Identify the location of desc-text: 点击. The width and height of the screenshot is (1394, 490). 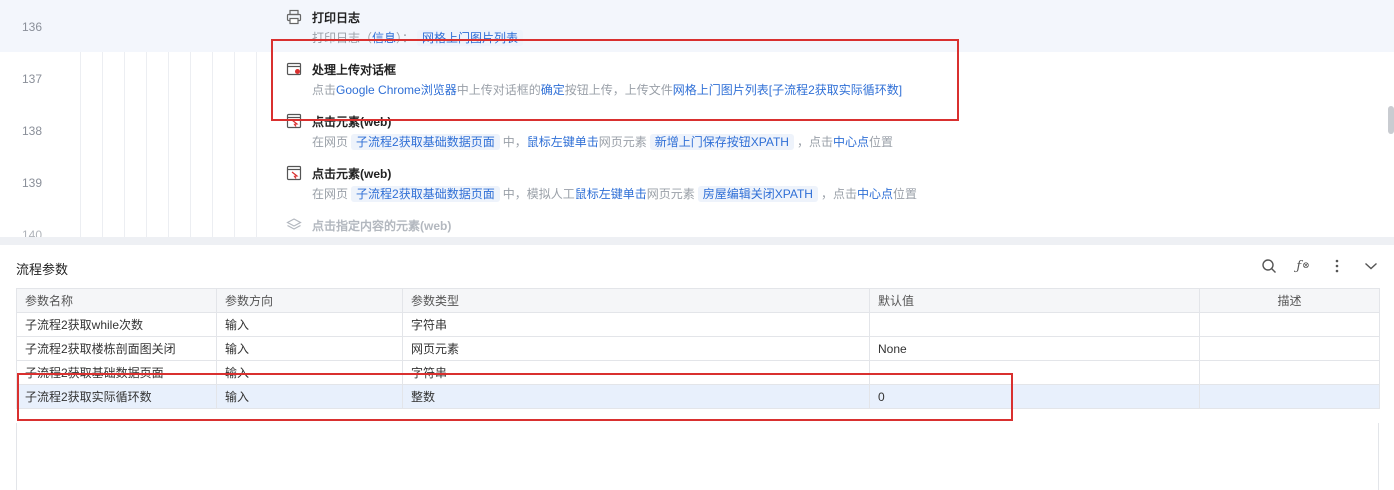
(324, 90).